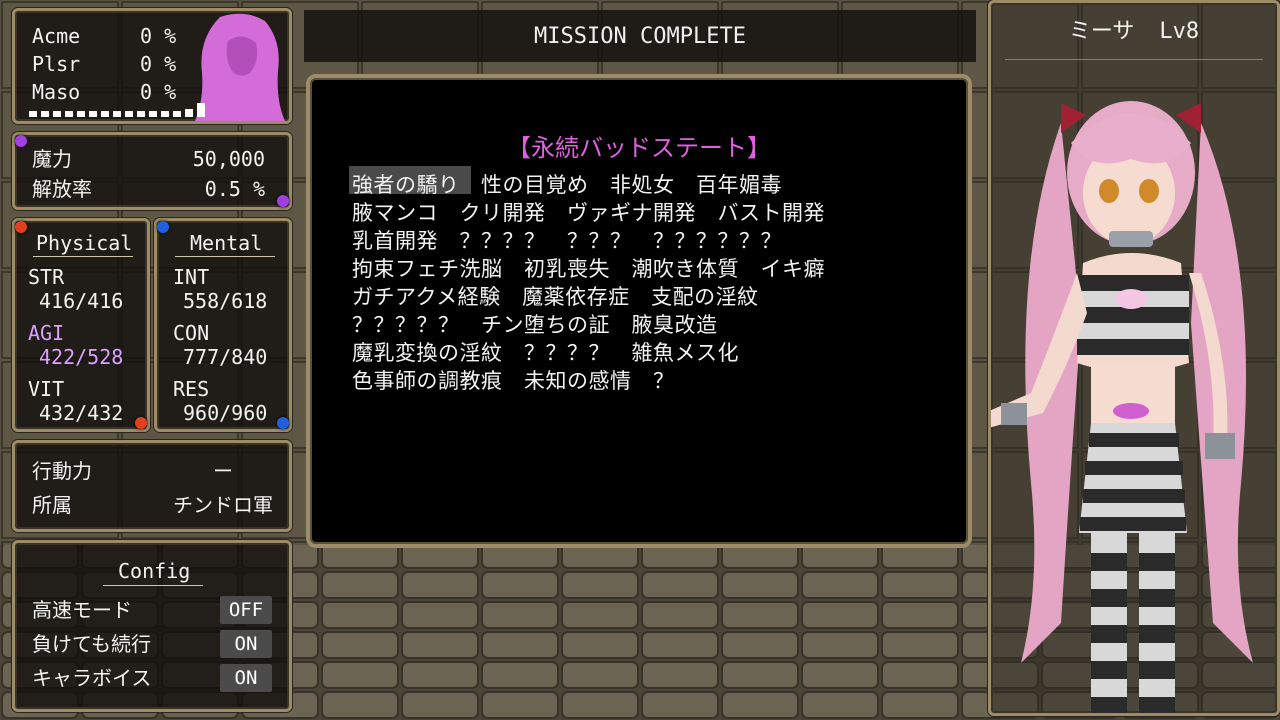 This screenshot has width=1280, height=720. Describe the element at coordinates (513, 381) in the screenshot. I see `bad-state-line: 色事師の調教痕 未知の感情 ？` at that location.